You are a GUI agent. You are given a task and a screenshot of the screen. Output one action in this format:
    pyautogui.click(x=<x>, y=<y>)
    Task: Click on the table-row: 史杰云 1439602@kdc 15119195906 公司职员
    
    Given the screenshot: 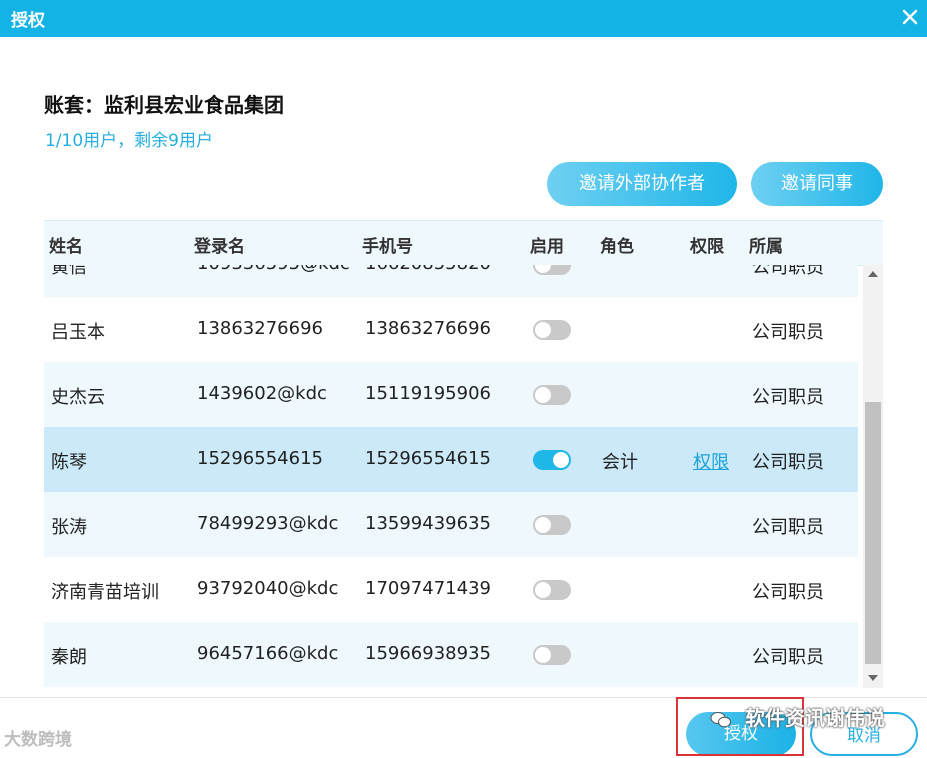 What is the action you would take?
    pyautogui.click(x=451, y=394)
    